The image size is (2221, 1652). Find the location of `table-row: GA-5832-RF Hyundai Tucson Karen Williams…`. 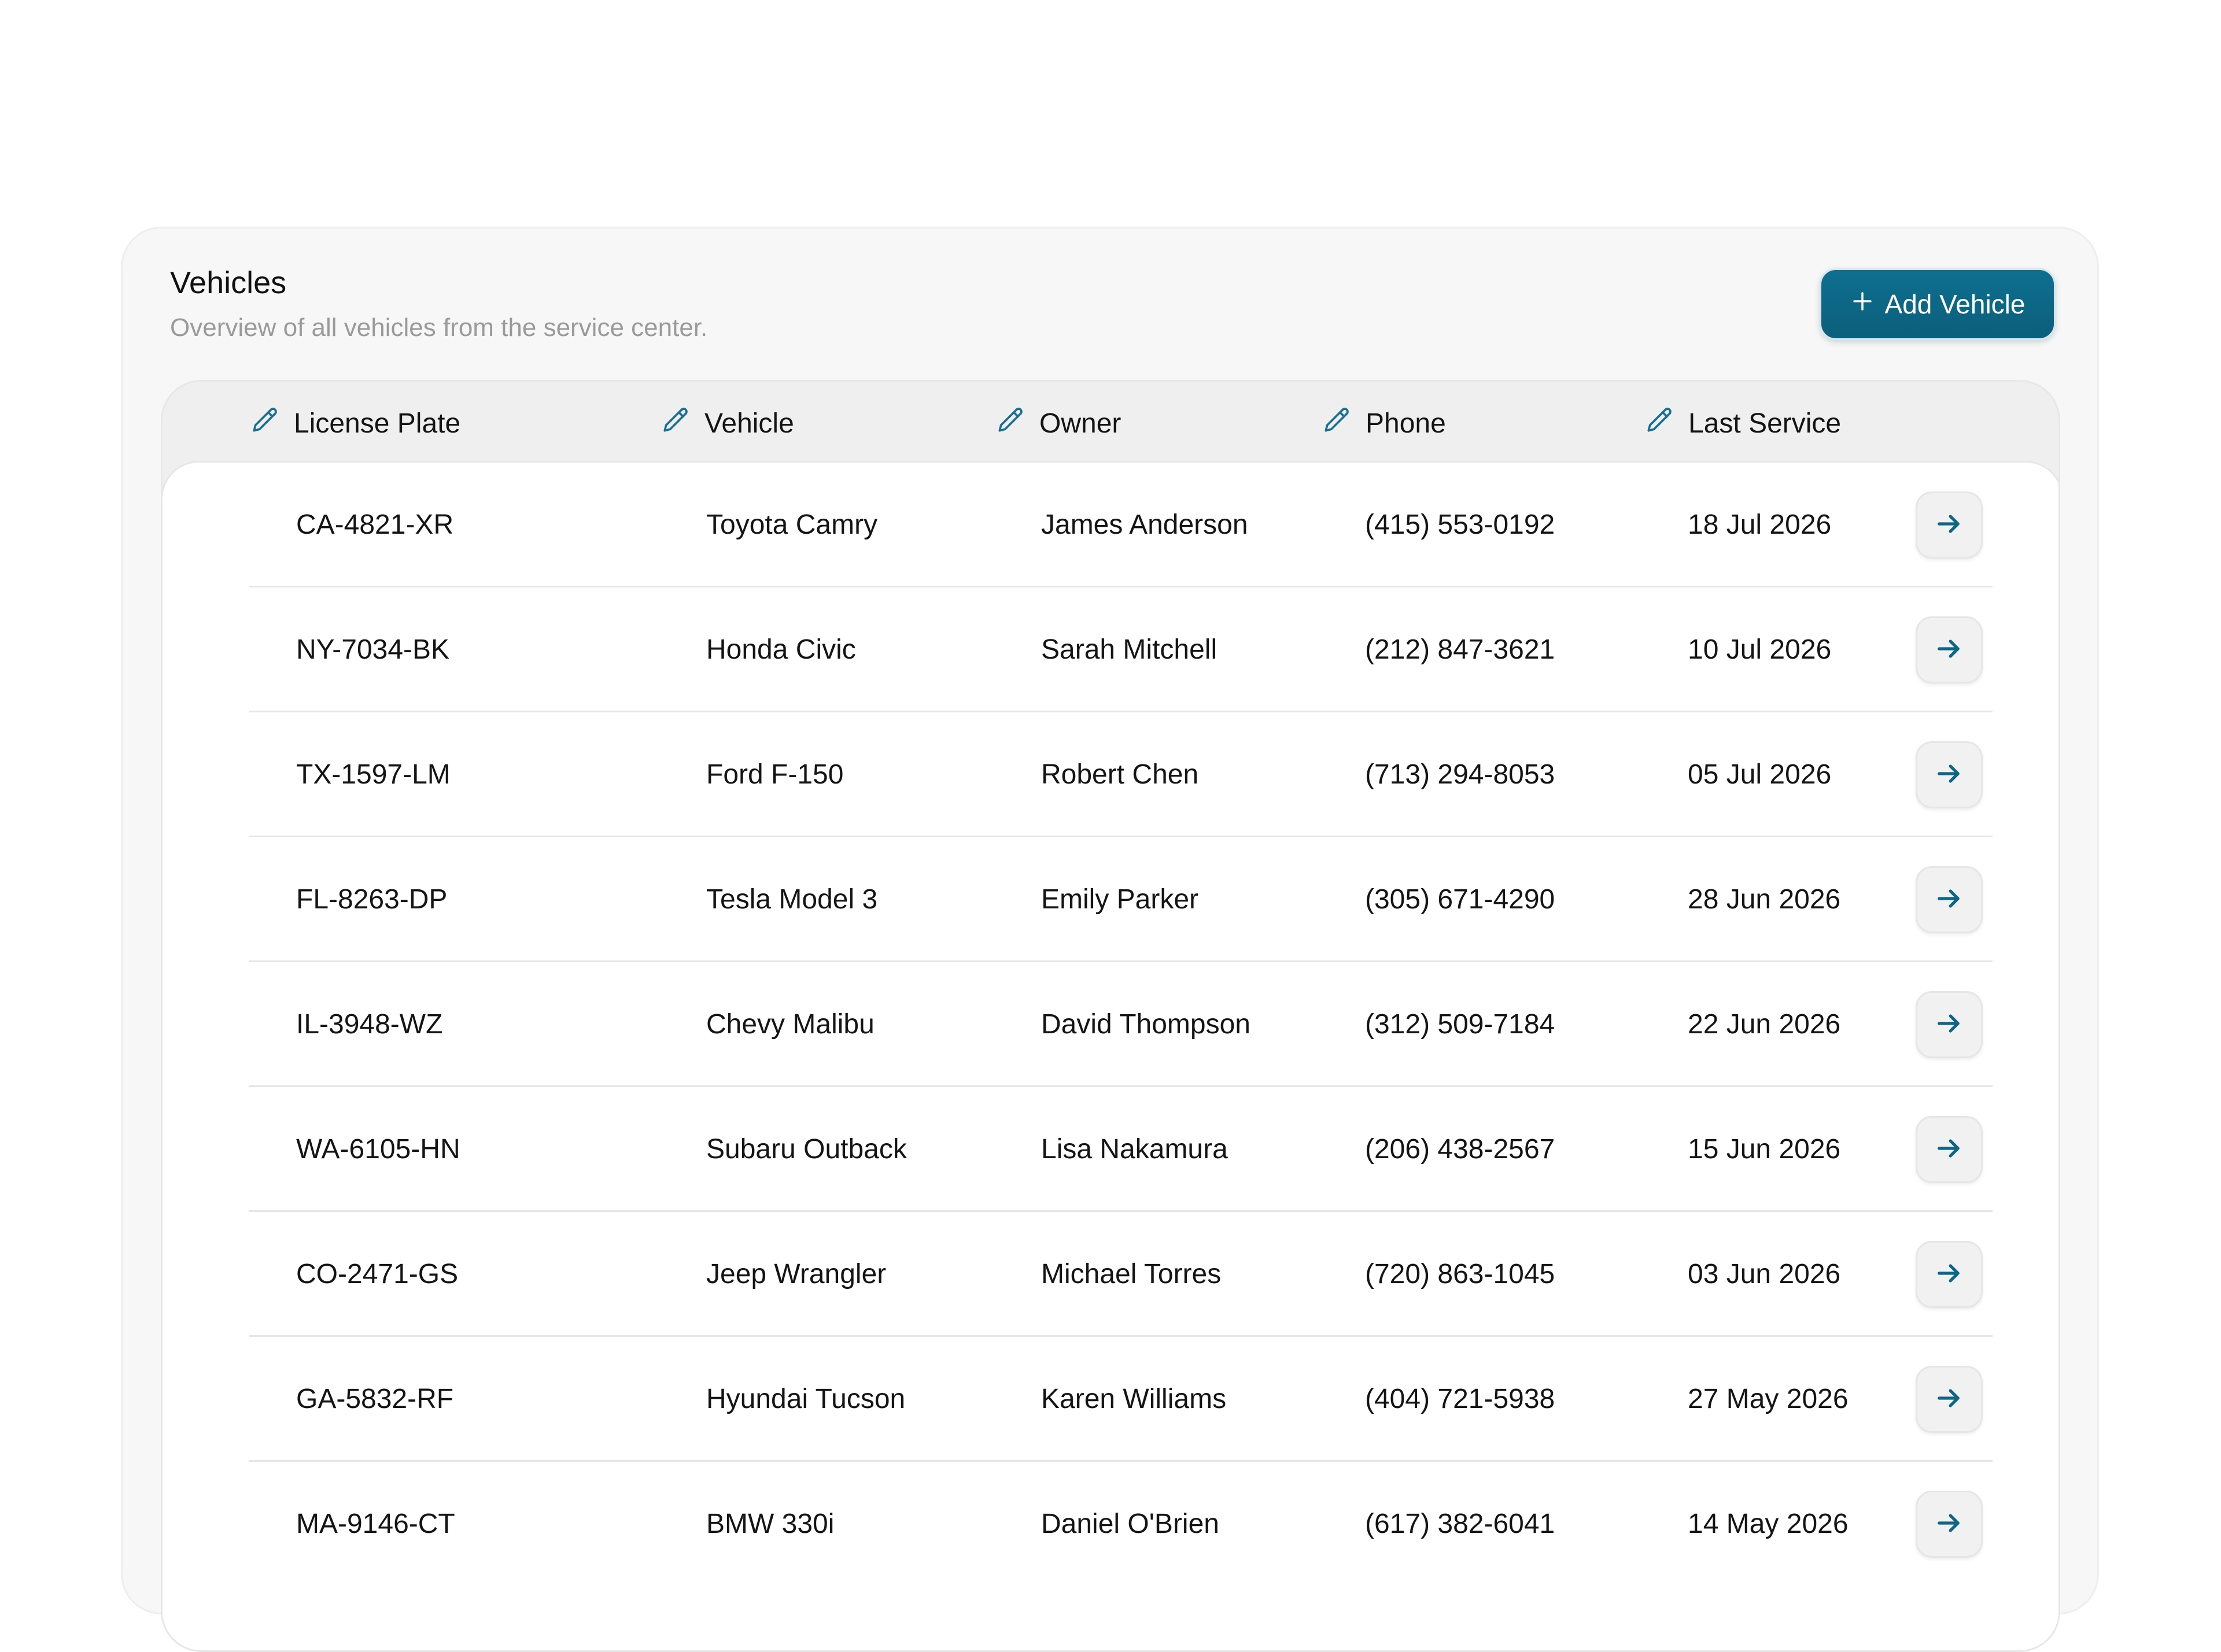

table-row: GA-5832-RF Hyundai Tucson Karen Williams… is located at coordinates (1110, 1399).